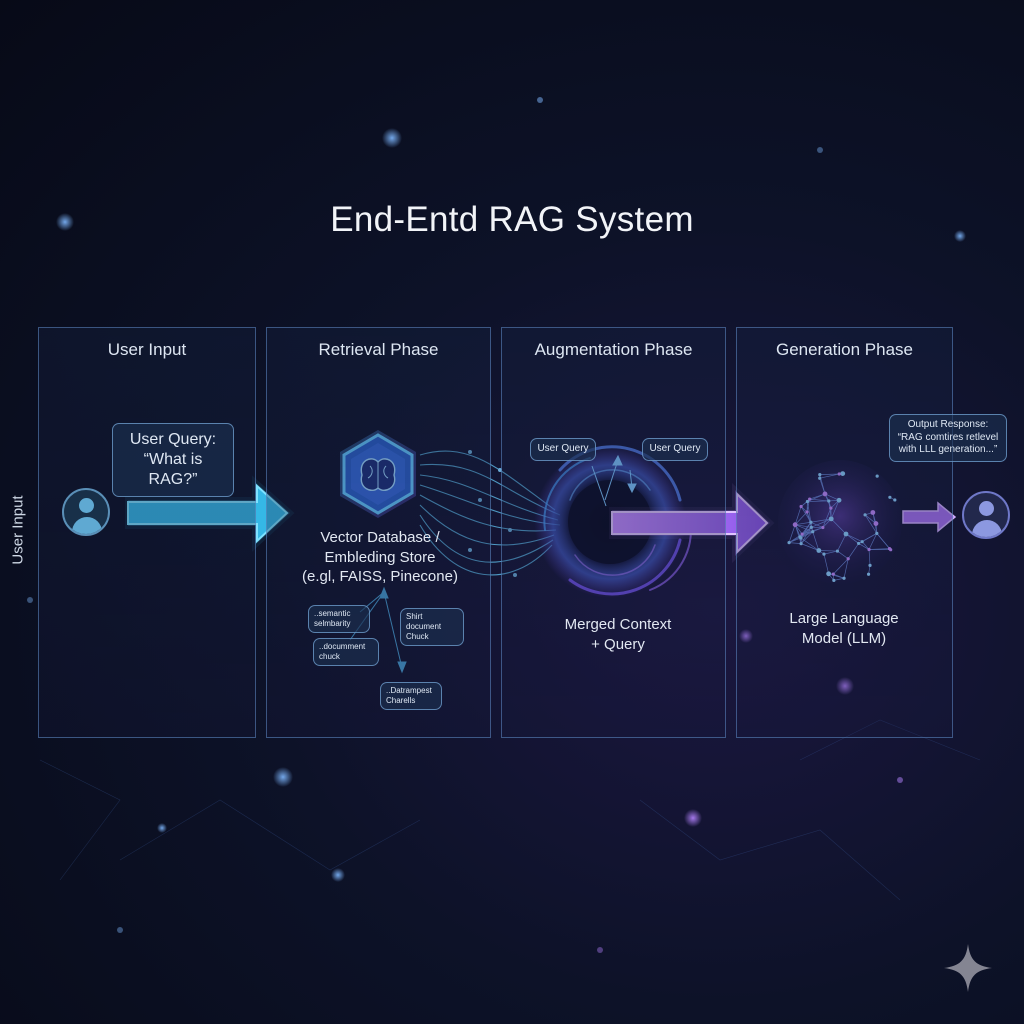 The width and height of the screenshot is (1024, 1024). What do you see at coordinates (417, 636) in the screenshot?
I see `chunk-line: Chuck` at bounding box center [417, 636].